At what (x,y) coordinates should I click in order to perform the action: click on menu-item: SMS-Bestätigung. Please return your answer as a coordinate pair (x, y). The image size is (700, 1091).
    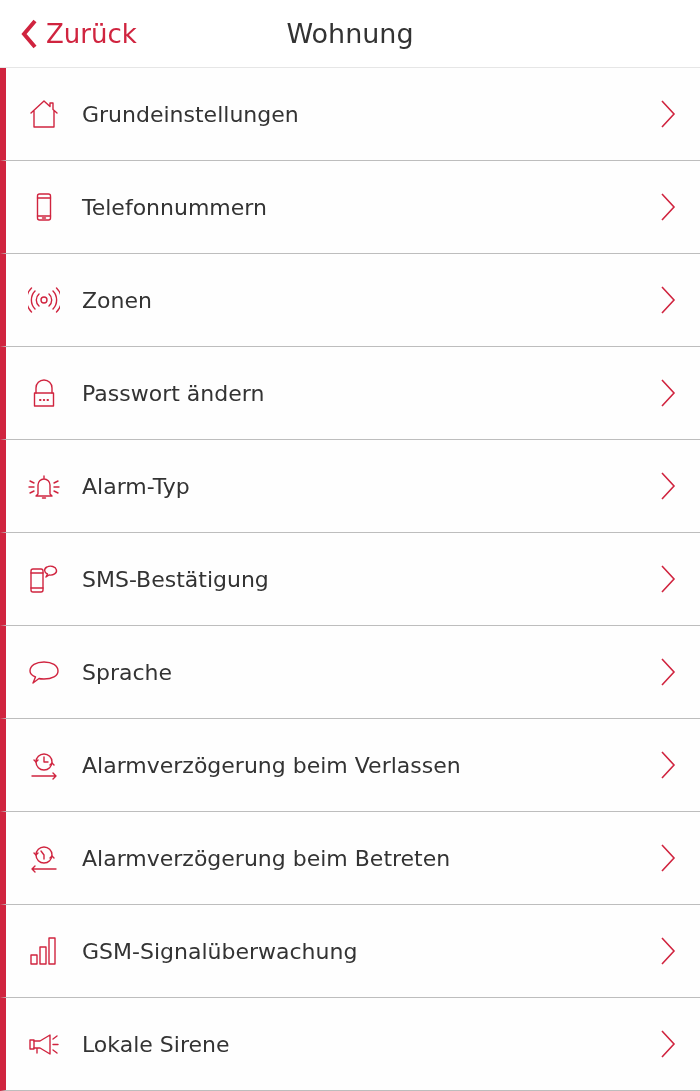
    Looking at the image, I should click on (350, 579).